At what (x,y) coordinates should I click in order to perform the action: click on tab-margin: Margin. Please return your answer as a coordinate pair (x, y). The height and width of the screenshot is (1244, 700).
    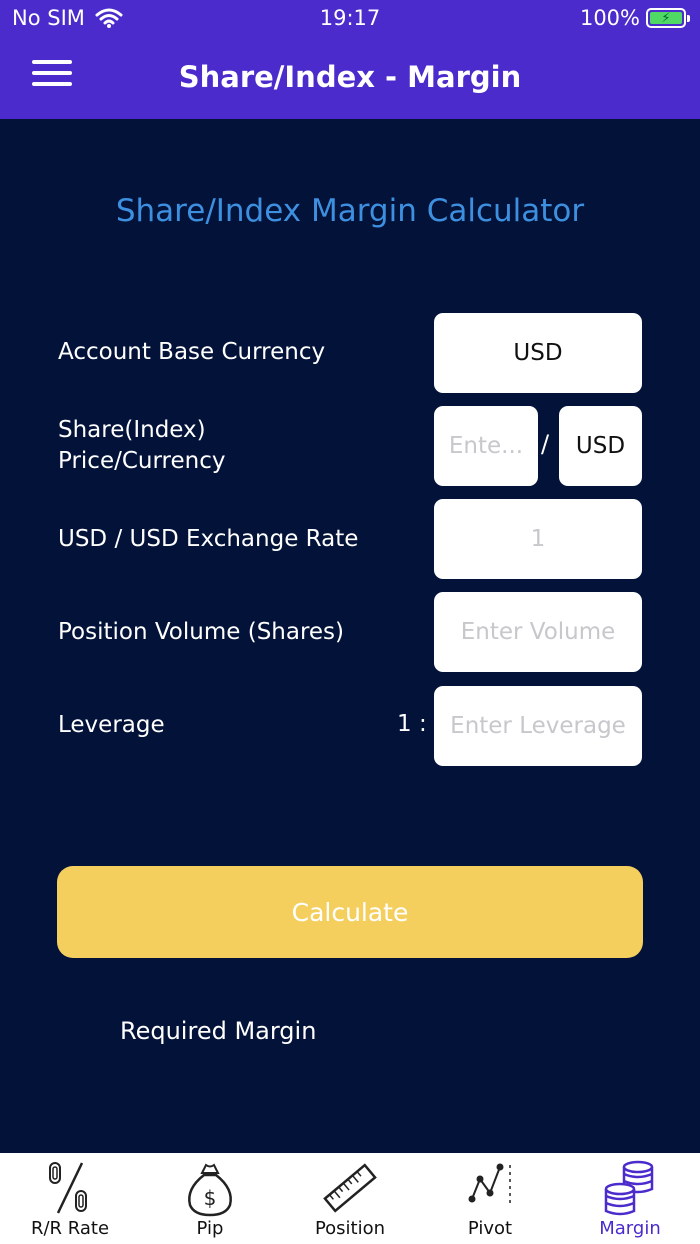
    Looking at the image, I should click on (630, 1198).